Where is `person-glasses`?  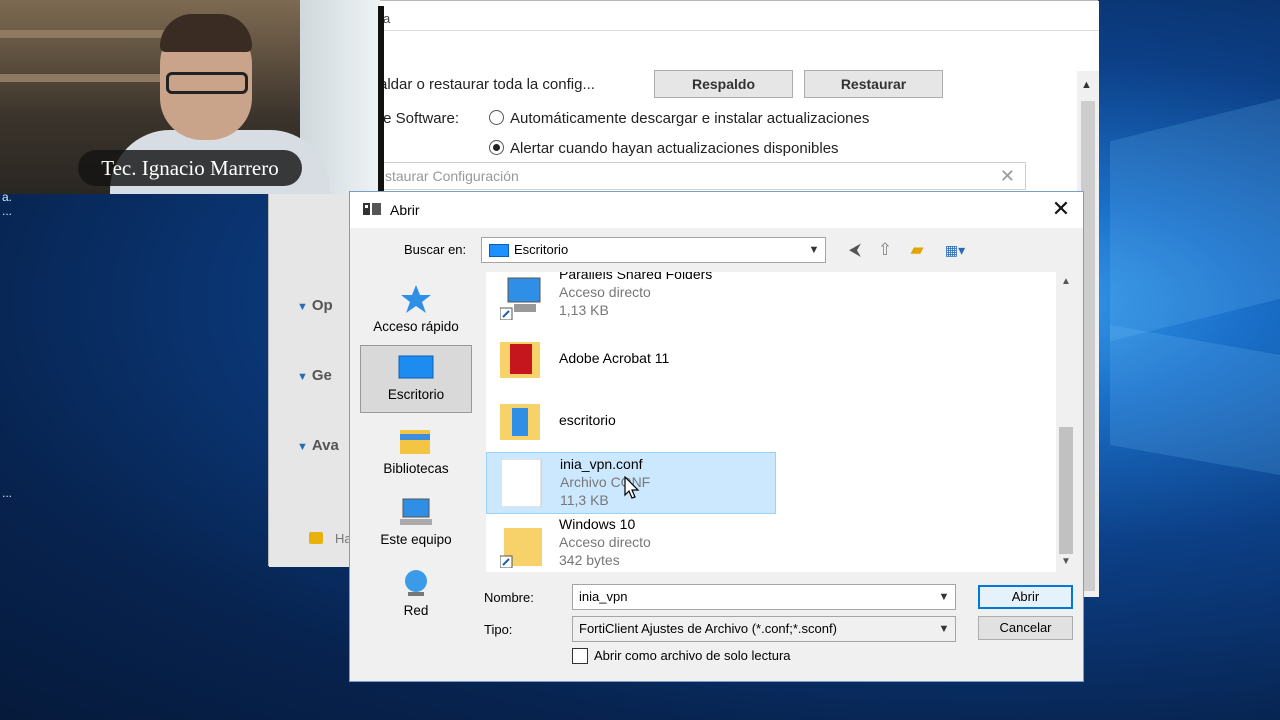 person-glasses is located at coordinates (207, 83).